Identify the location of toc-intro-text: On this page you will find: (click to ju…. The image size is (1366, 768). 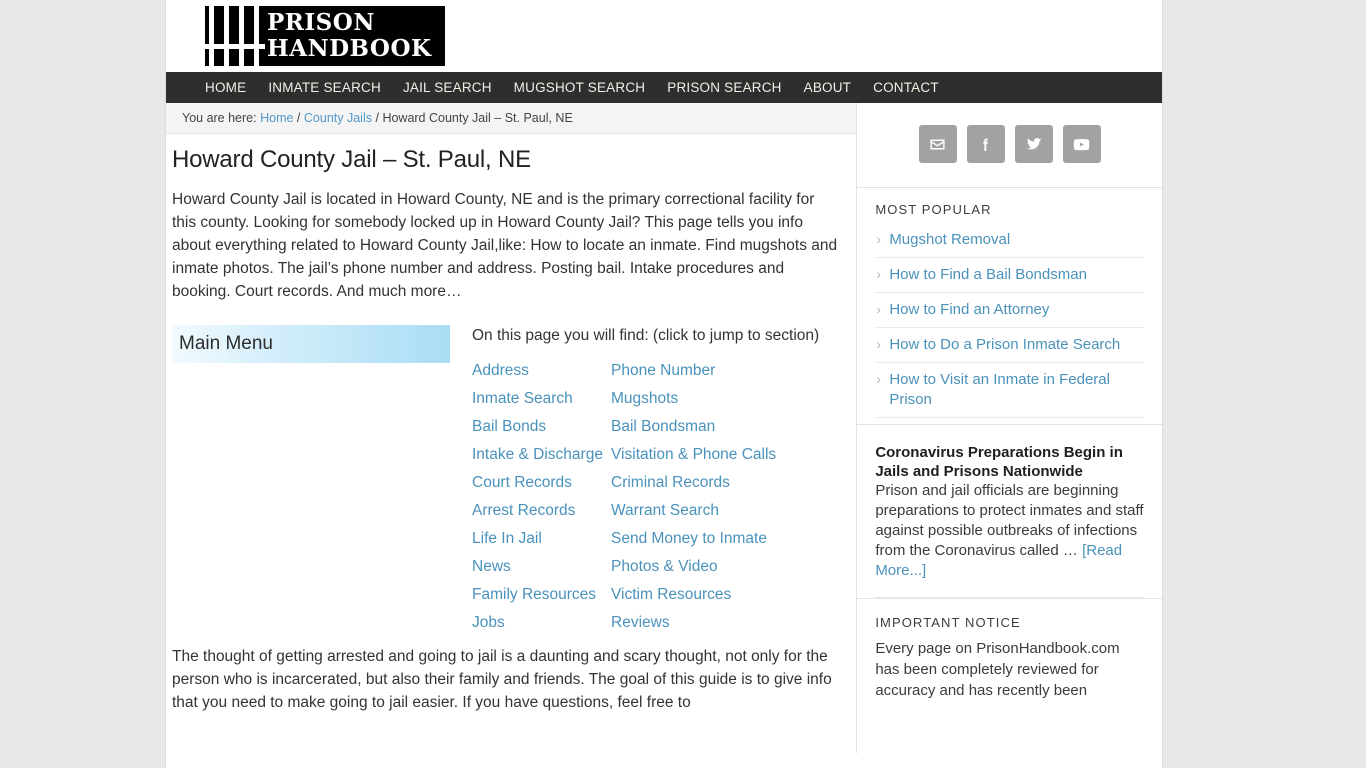
(646, 335).